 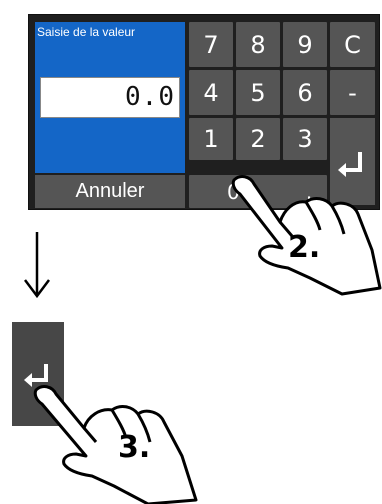 What do you see at coordinates (134, 447) in the screenshot?
I see `step-3-label: 3.` at bounding box center [134, 447].